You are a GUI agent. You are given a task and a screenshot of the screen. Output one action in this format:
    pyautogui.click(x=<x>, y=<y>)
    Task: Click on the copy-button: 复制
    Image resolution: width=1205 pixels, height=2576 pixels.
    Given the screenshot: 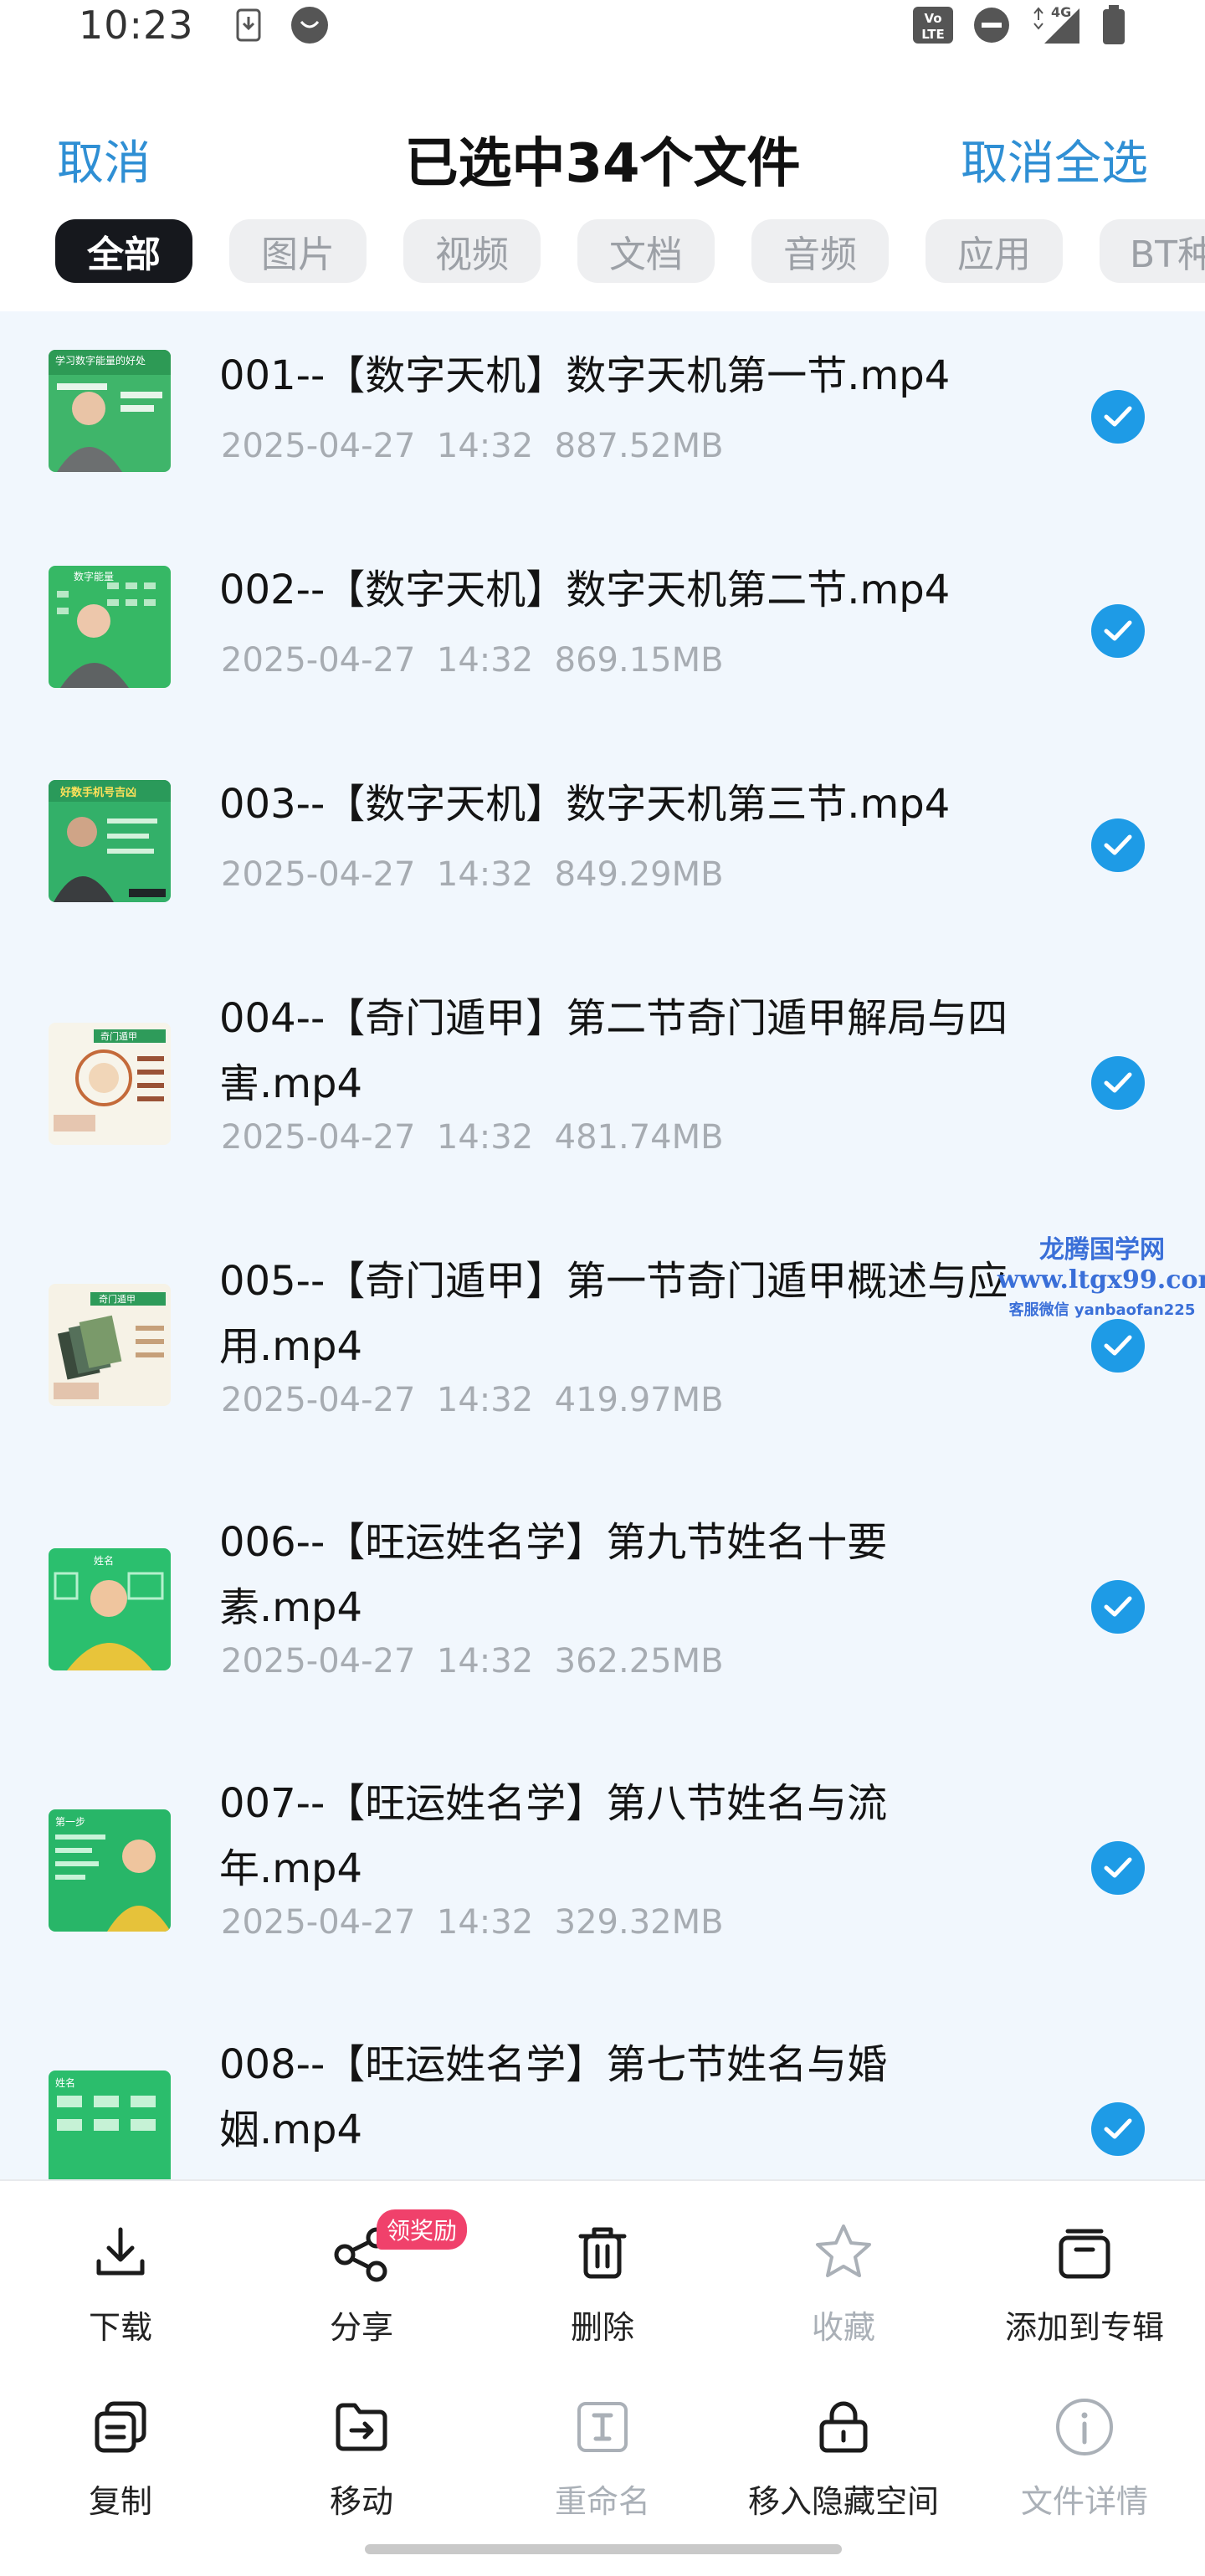 What is the action you would take?
    pyautogui.click(x=120, y=2455)
    